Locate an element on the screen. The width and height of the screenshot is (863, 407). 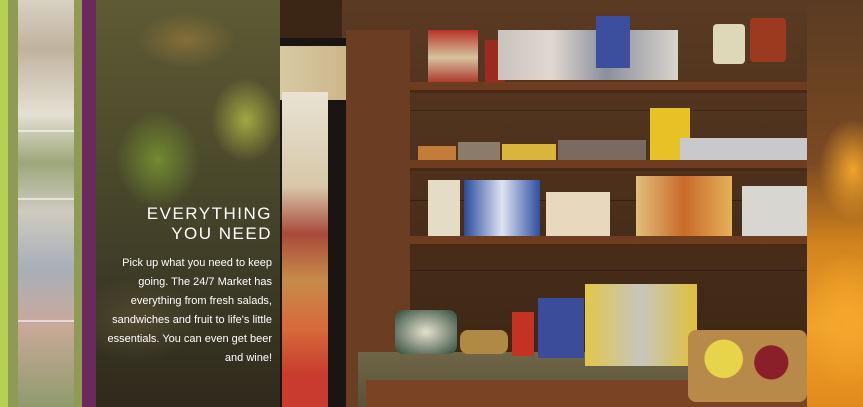
lime-accent-bar is located at coordinates (4, 203).